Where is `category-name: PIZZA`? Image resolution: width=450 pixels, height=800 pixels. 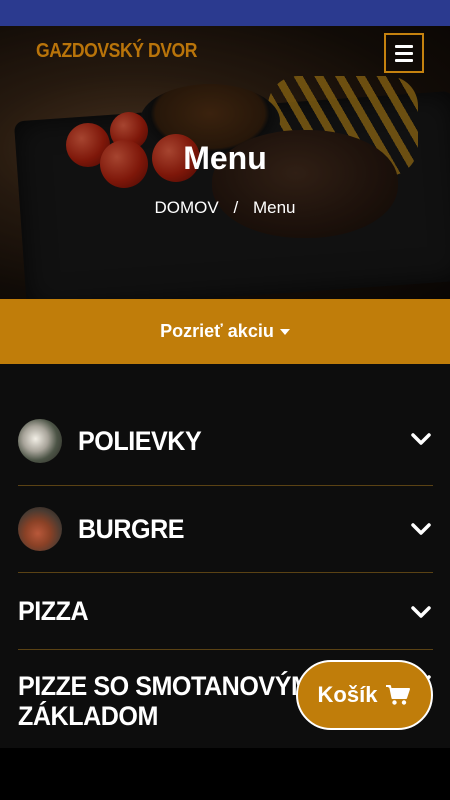 category-name: PIZZA is located at coordinates (53, 610).